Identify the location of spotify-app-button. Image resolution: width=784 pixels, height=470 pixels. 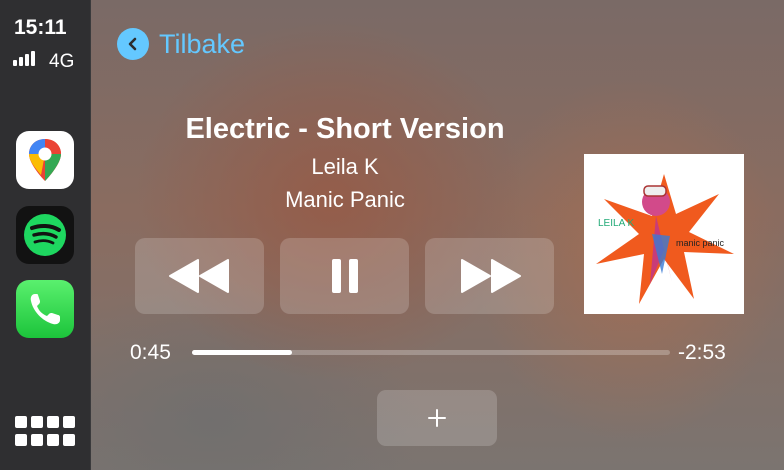
(45, 235).